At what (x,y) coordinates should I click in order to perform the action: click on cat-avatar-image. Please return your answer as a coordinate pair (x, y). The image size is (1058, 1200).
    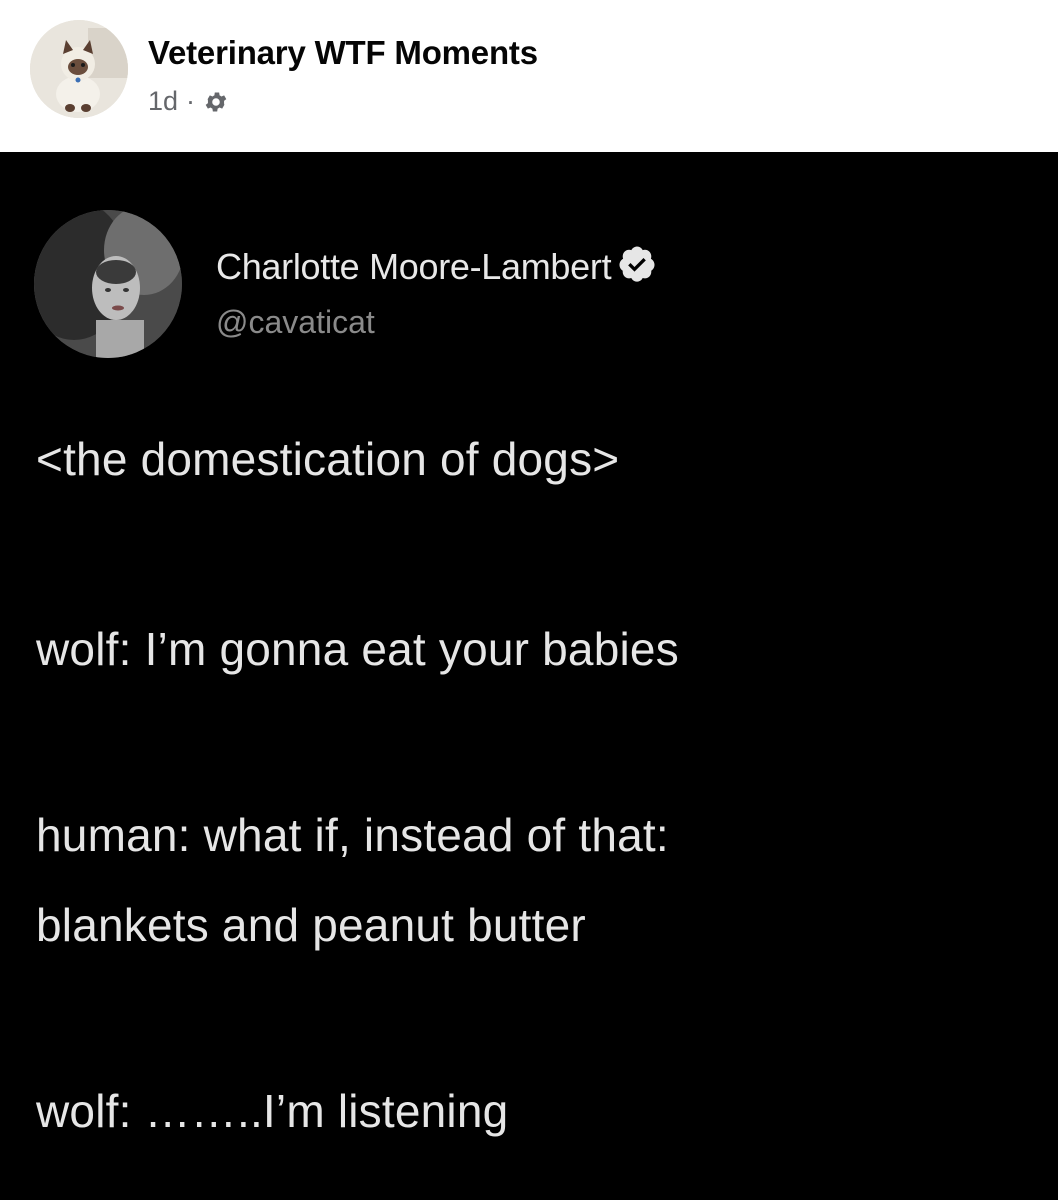
    Looking at the image, I should click on (79, 69).